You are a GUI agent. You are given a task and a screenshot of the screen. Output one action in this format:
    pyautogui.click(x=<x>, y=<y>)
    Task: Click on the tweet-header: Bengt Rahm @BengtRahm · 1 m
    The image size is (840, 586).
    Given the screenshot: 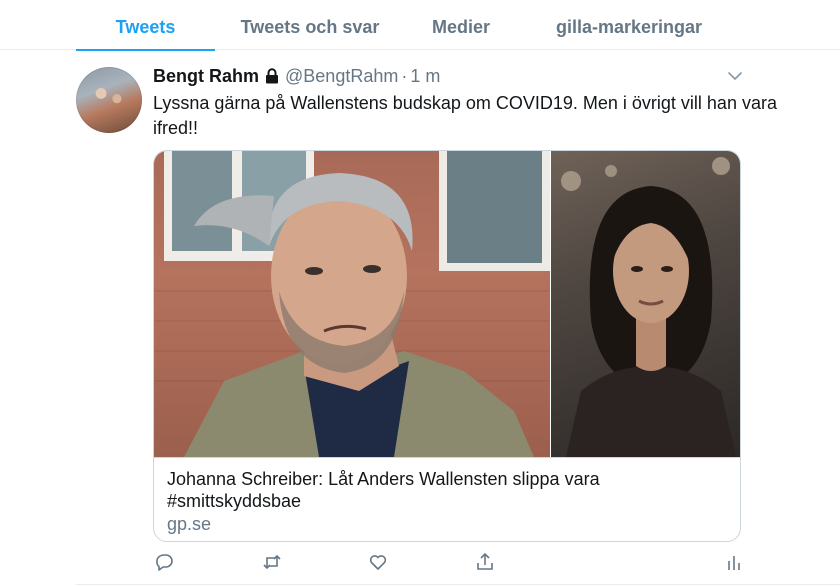 What is the action you would take?
    pyautogui.click(x=296, y=76)
    